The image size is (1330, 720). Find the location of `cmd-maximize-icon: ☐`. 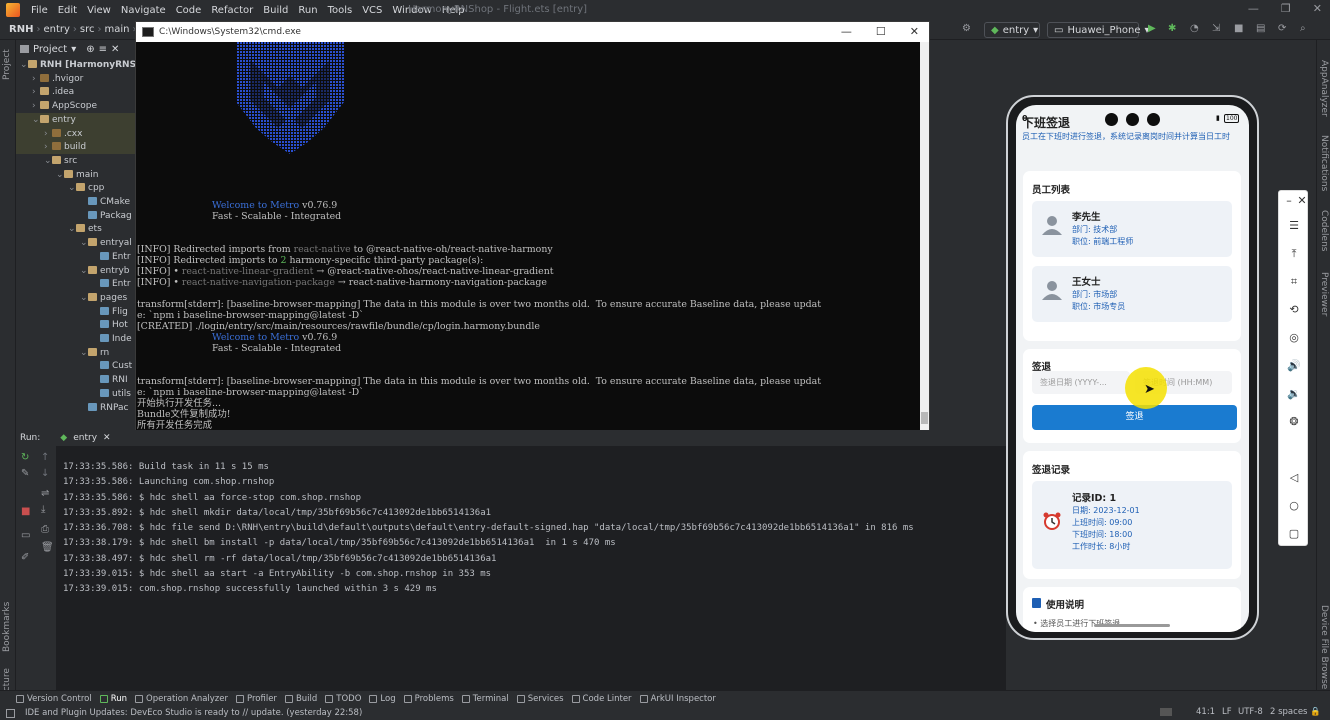

cmd-maximize-icon: ☐ is located at coordinates (881, 31).